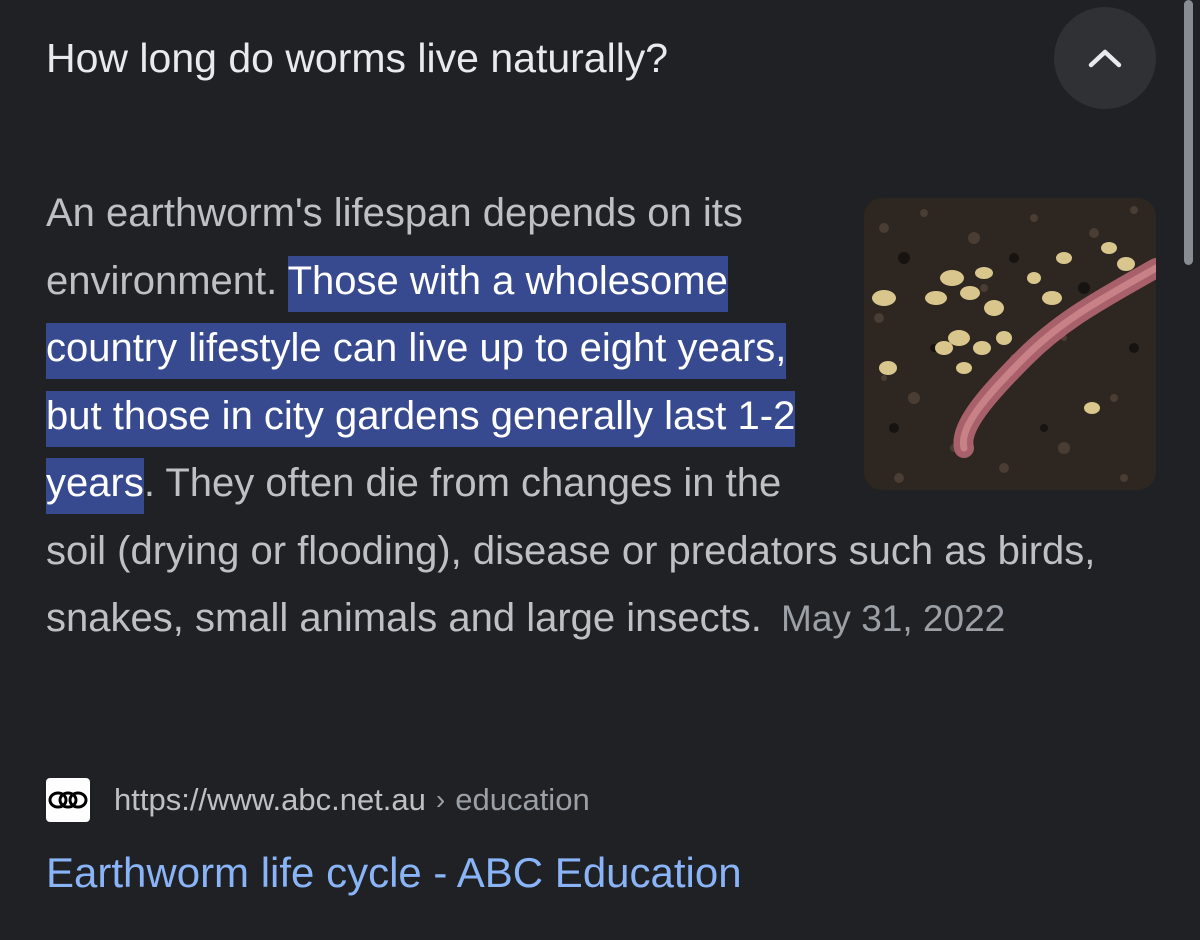 Image resolution: width=1200 pixels, height=940 pixels. What do you see at coordinates (357, 58) in the screenshot?
I see `question-title: How long do worms live naturally?` at bounding box center [357, 58].